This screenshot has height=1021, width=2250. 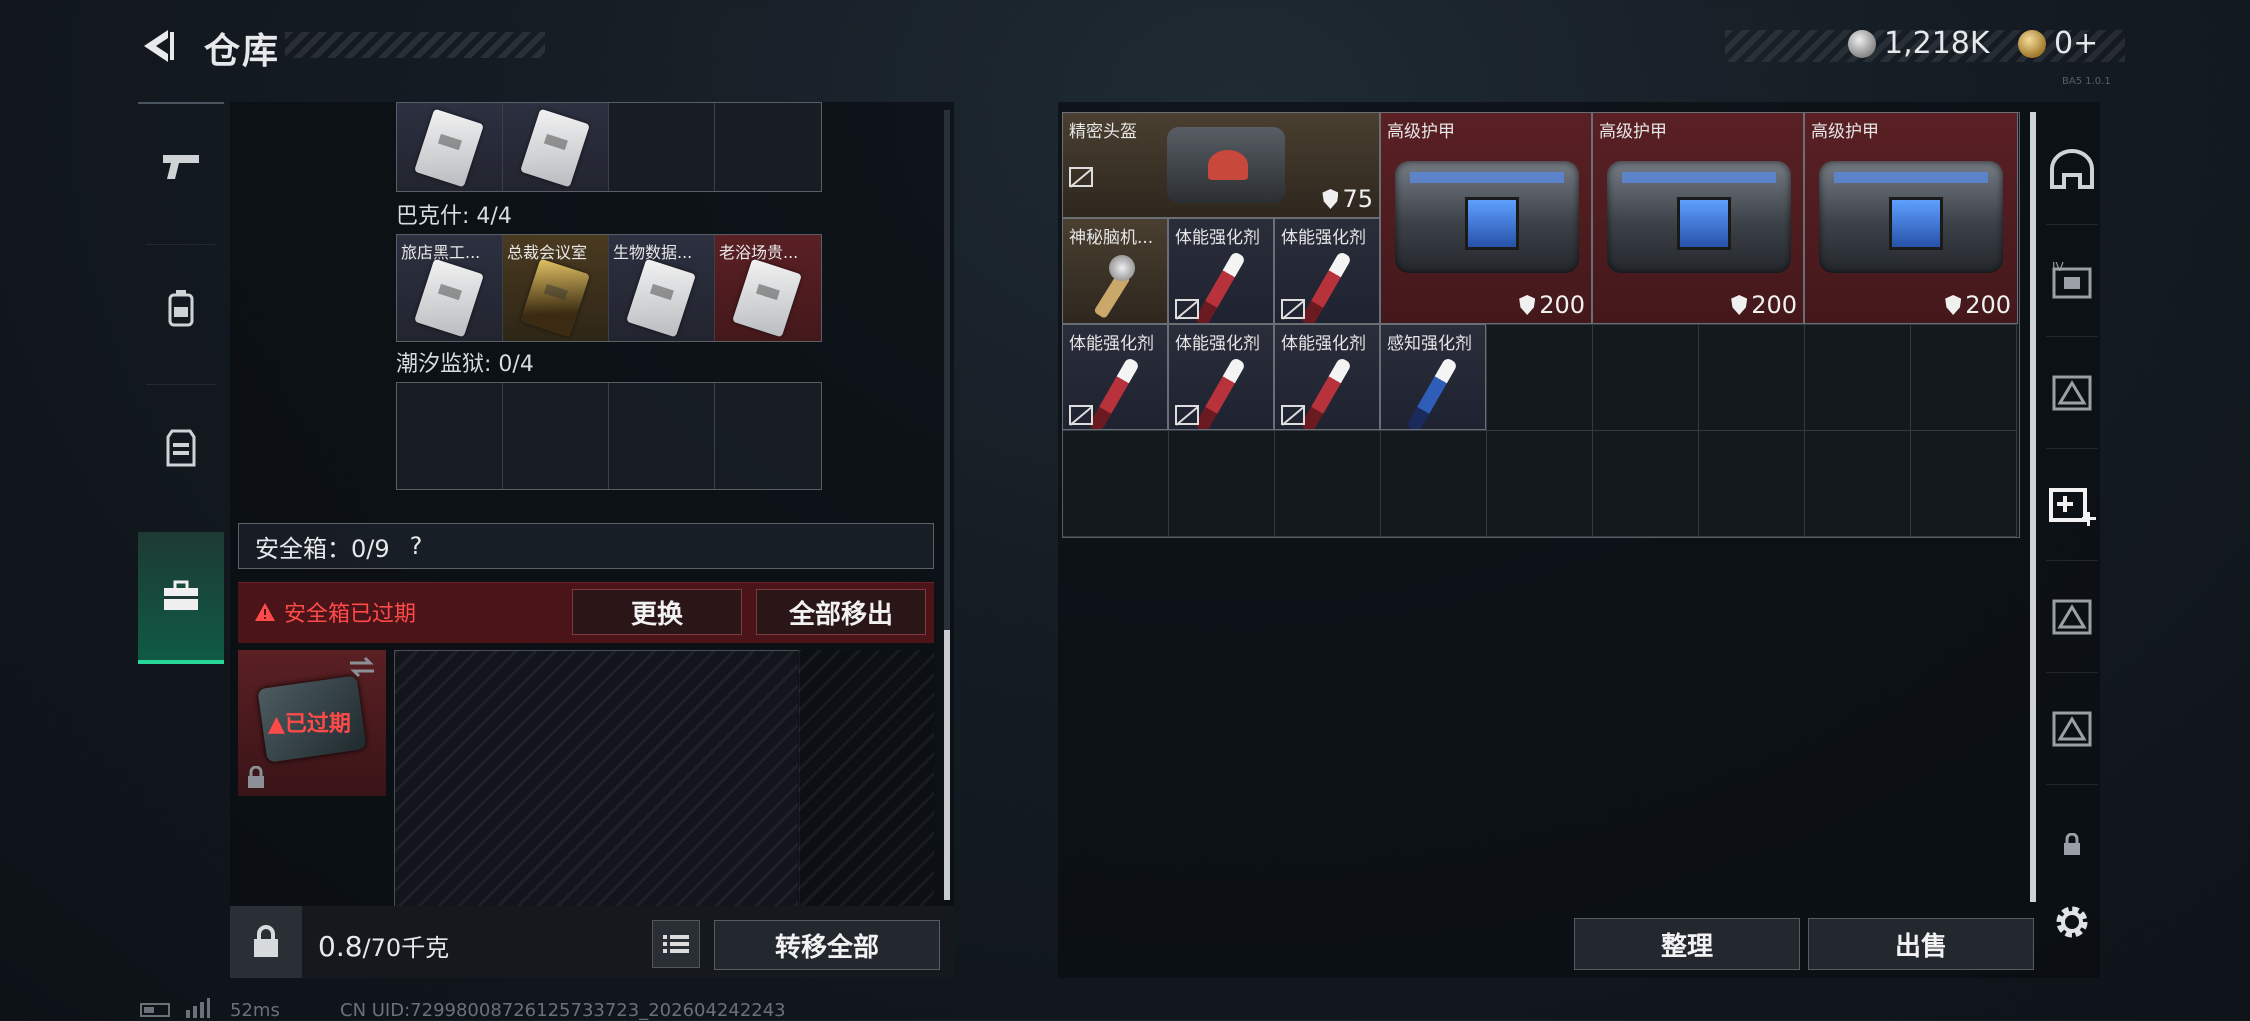 What do you see at coordinates (597, 779) in the screenshot?
I see `safe-box-grid` at bounding box center [597, 779].